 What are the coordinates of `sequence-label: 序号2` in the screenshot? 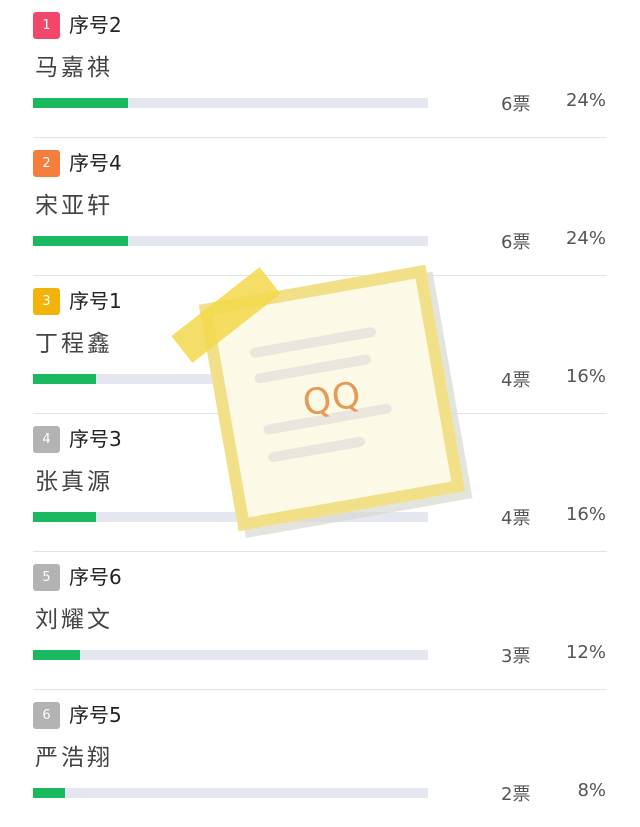 It's located at (95, 25).